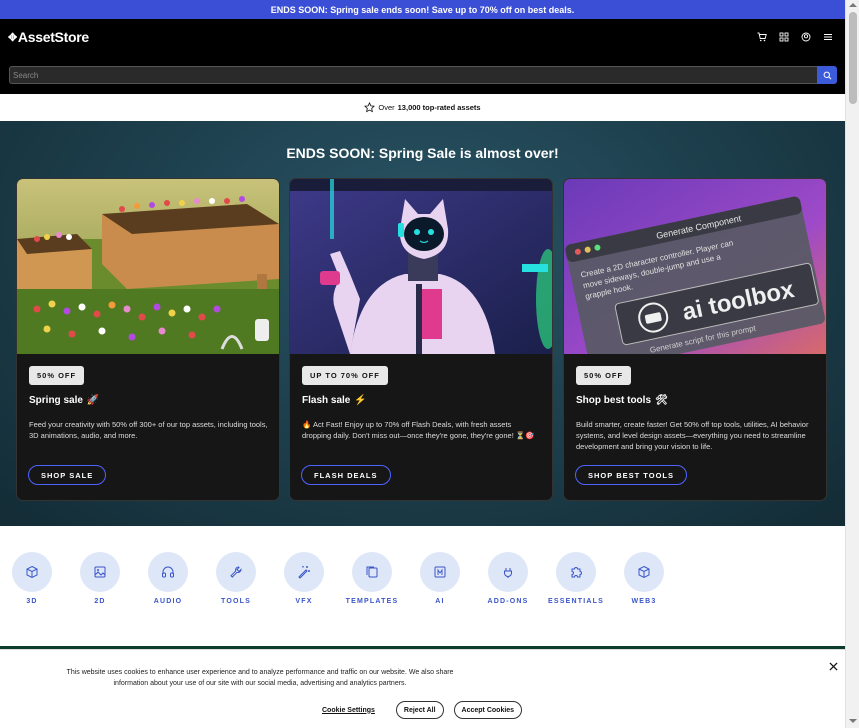 The height and width of the screenshot is (728, 859). What do you see at coordinates (372, 601) in the screenshot?
I see `category-label: TEMPLATES` at bounding box center [372, 601].